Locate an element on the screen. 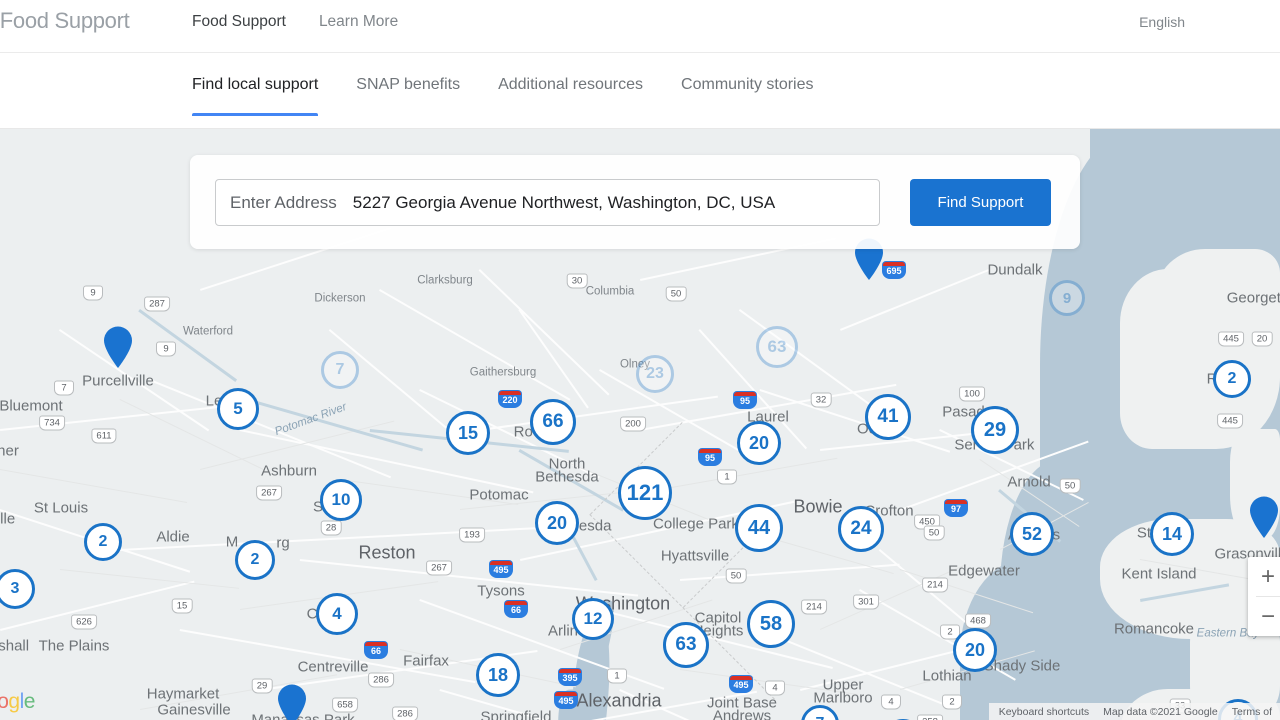  route-shield: 15 is located at coordinates (182, 606).